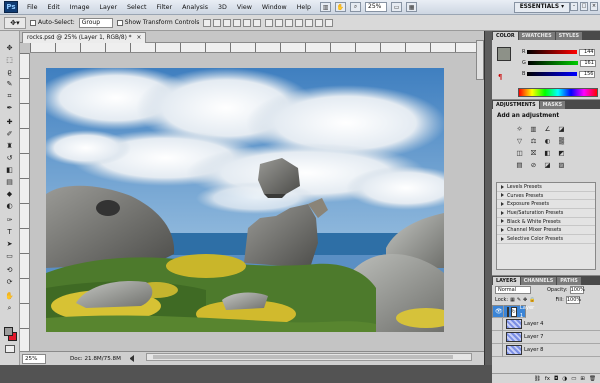  Describe the element at coordinates (546, 324) in the screenshot. I see `layer-row: Layer 4` at that location.